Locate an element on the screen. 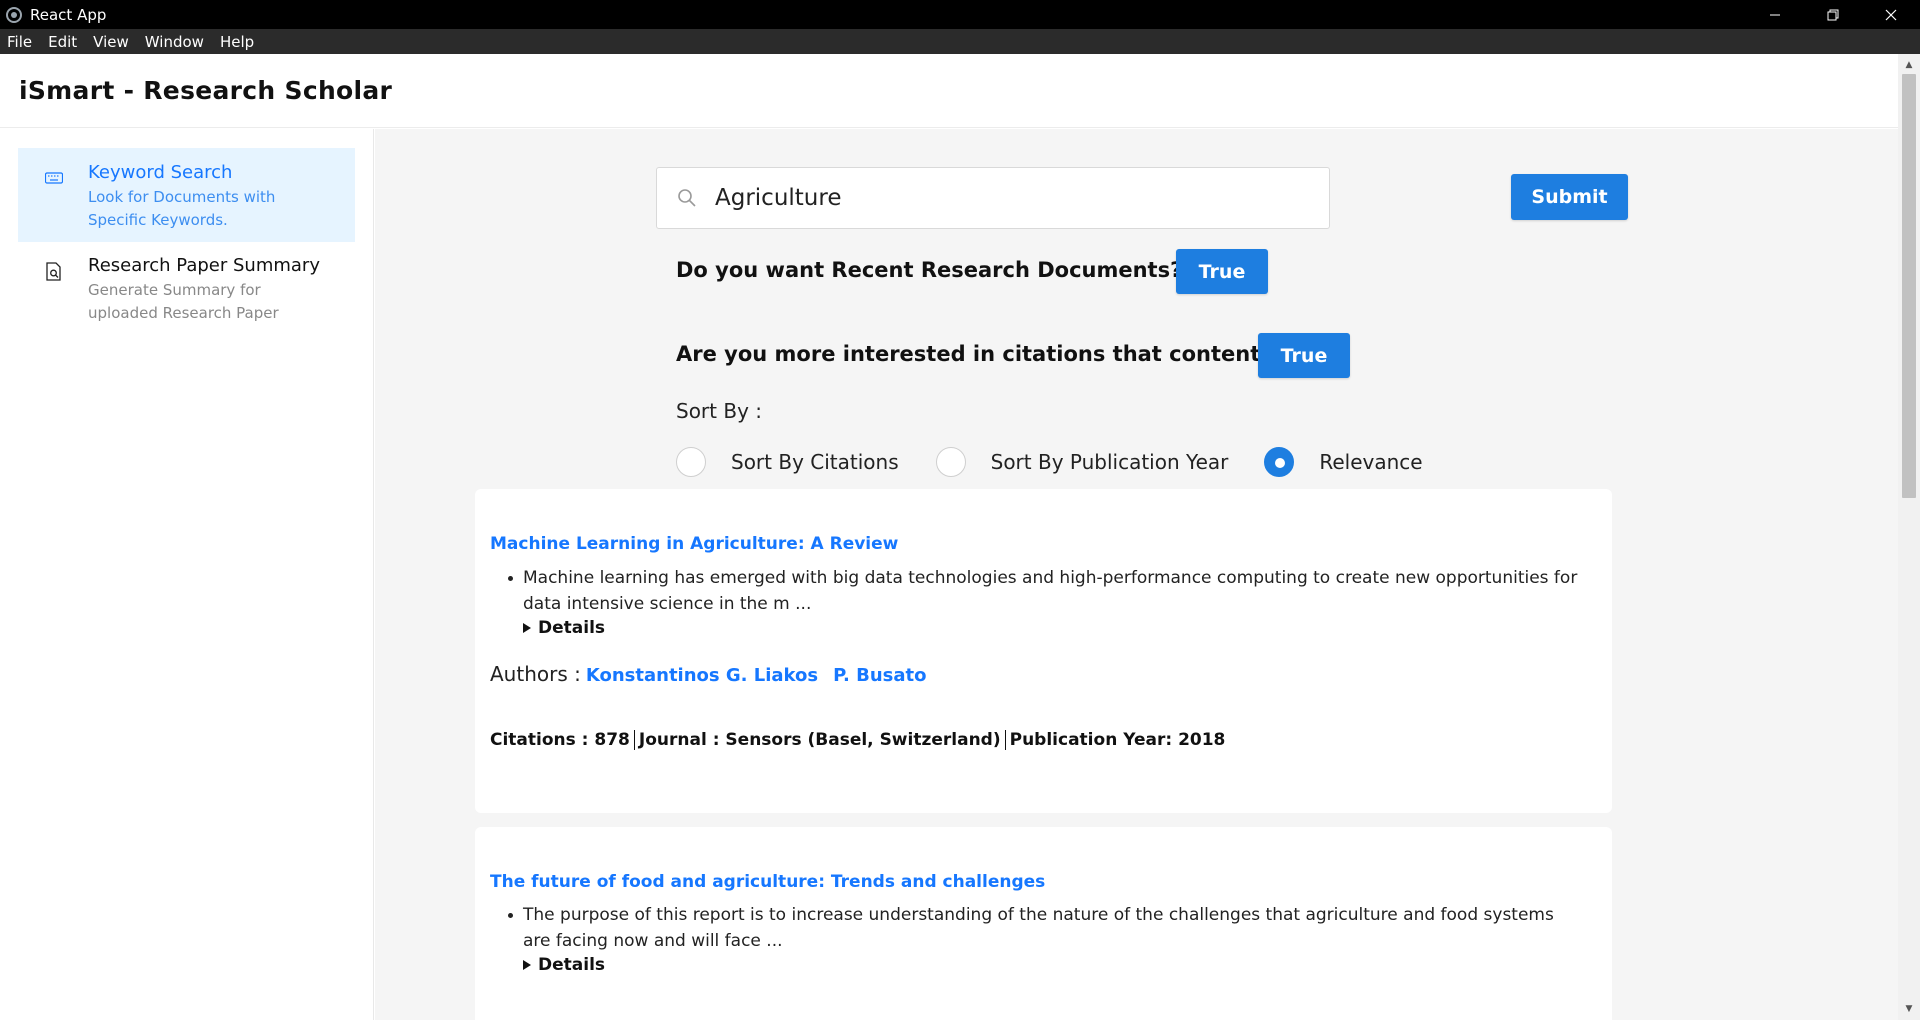 Image resolution: width=1920 pixels, height=1020 pixels. menu-help: Help is located at coordinates (237, 42).